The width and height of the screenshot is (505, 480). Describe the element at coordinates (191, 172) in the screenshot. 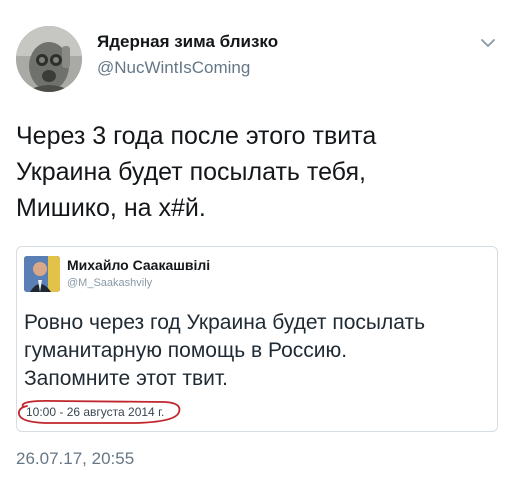

I see `tweet-text-line: Украина будет посылать тебя,` at that location.